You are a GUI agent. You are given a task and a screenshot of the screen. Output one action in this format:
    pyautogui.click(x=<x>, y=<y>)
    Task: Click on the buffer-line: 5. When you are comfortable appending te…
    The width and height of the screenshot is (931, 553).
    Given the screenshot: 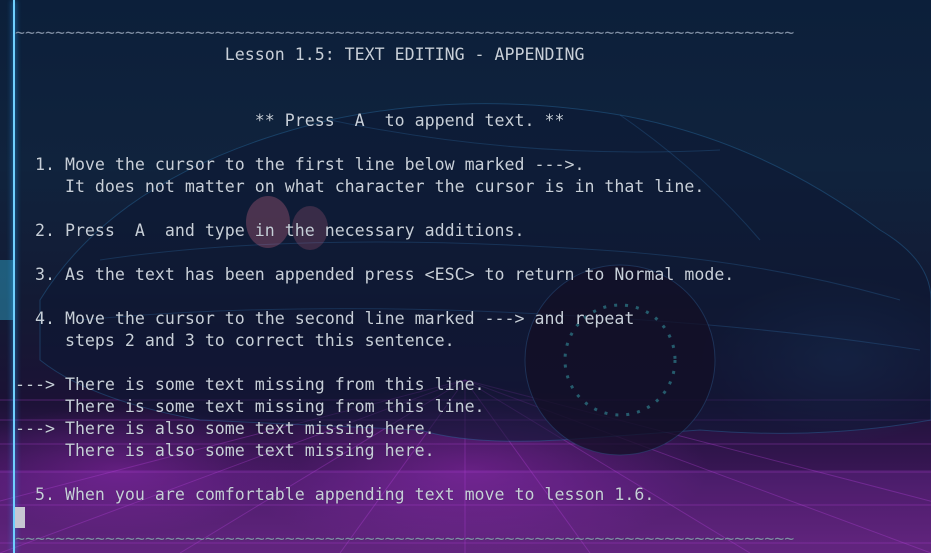 What is the action you would take?
    pyautogui.click(x=335, y=494)
    